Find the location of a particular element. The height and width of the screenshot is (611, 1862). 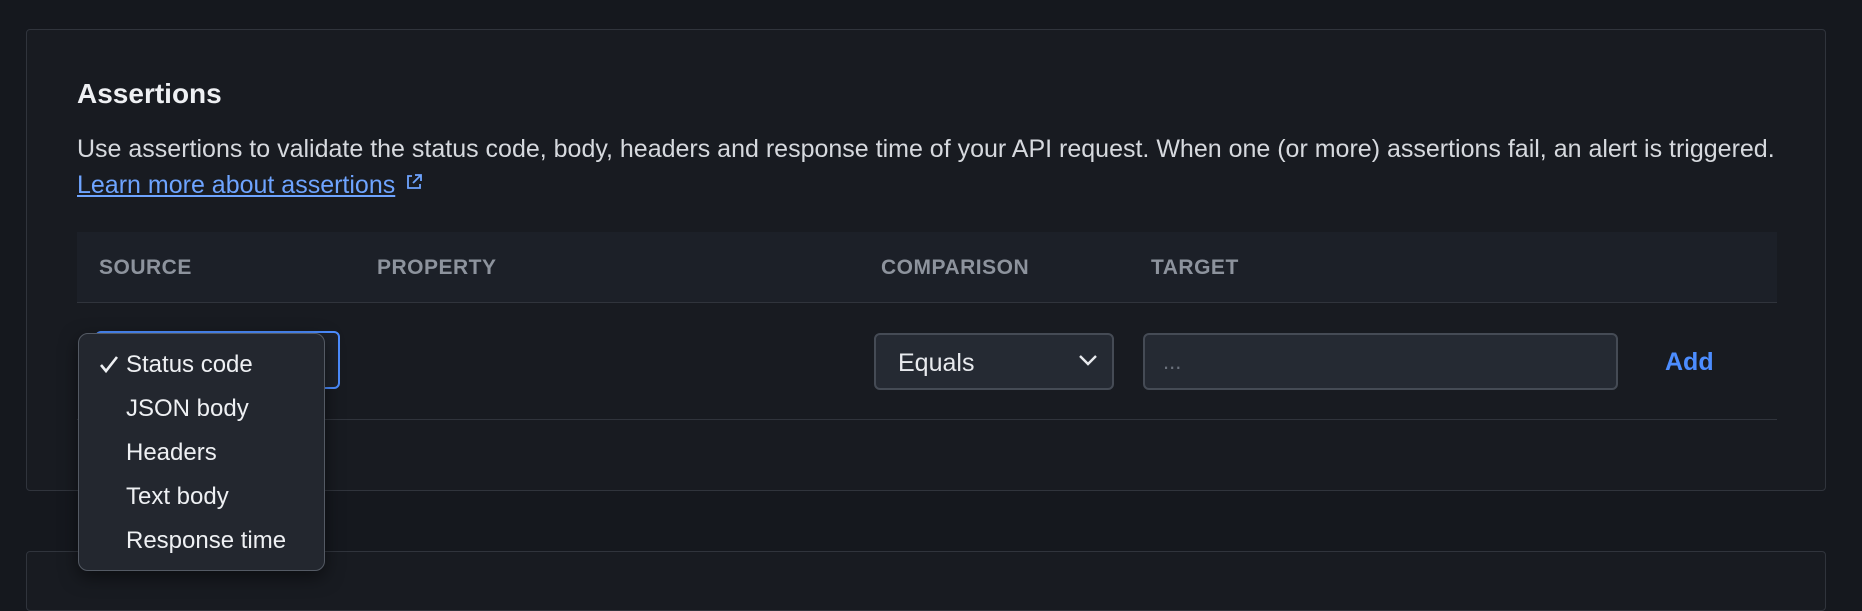

dropdown-option-json-body: JSON body is located at coordinates (201, 408).